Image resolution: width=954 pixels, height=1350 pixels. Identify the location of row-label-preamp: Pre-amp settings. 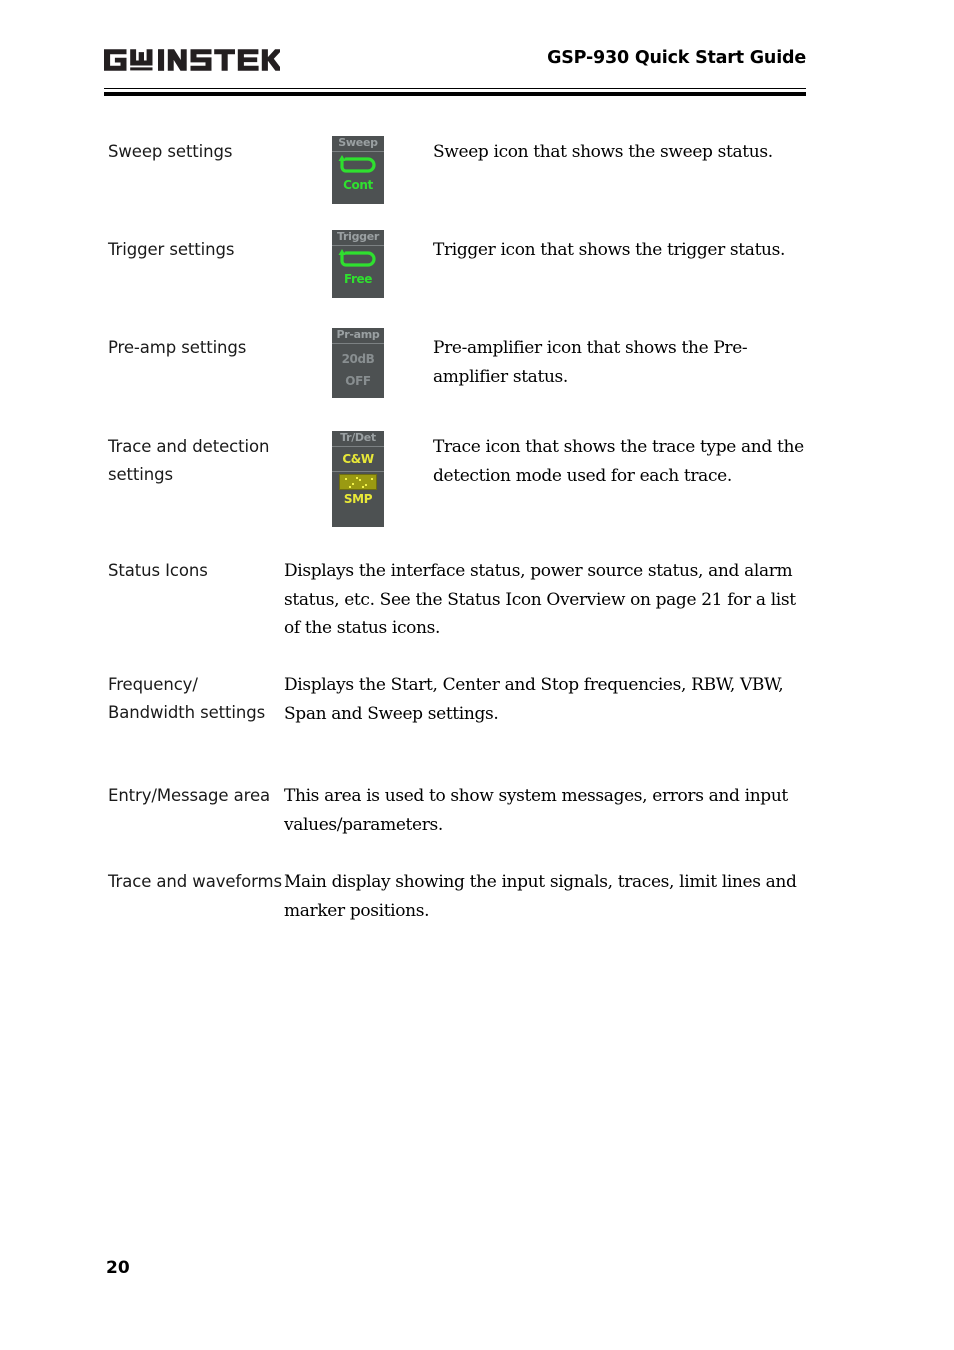
(177, 347).